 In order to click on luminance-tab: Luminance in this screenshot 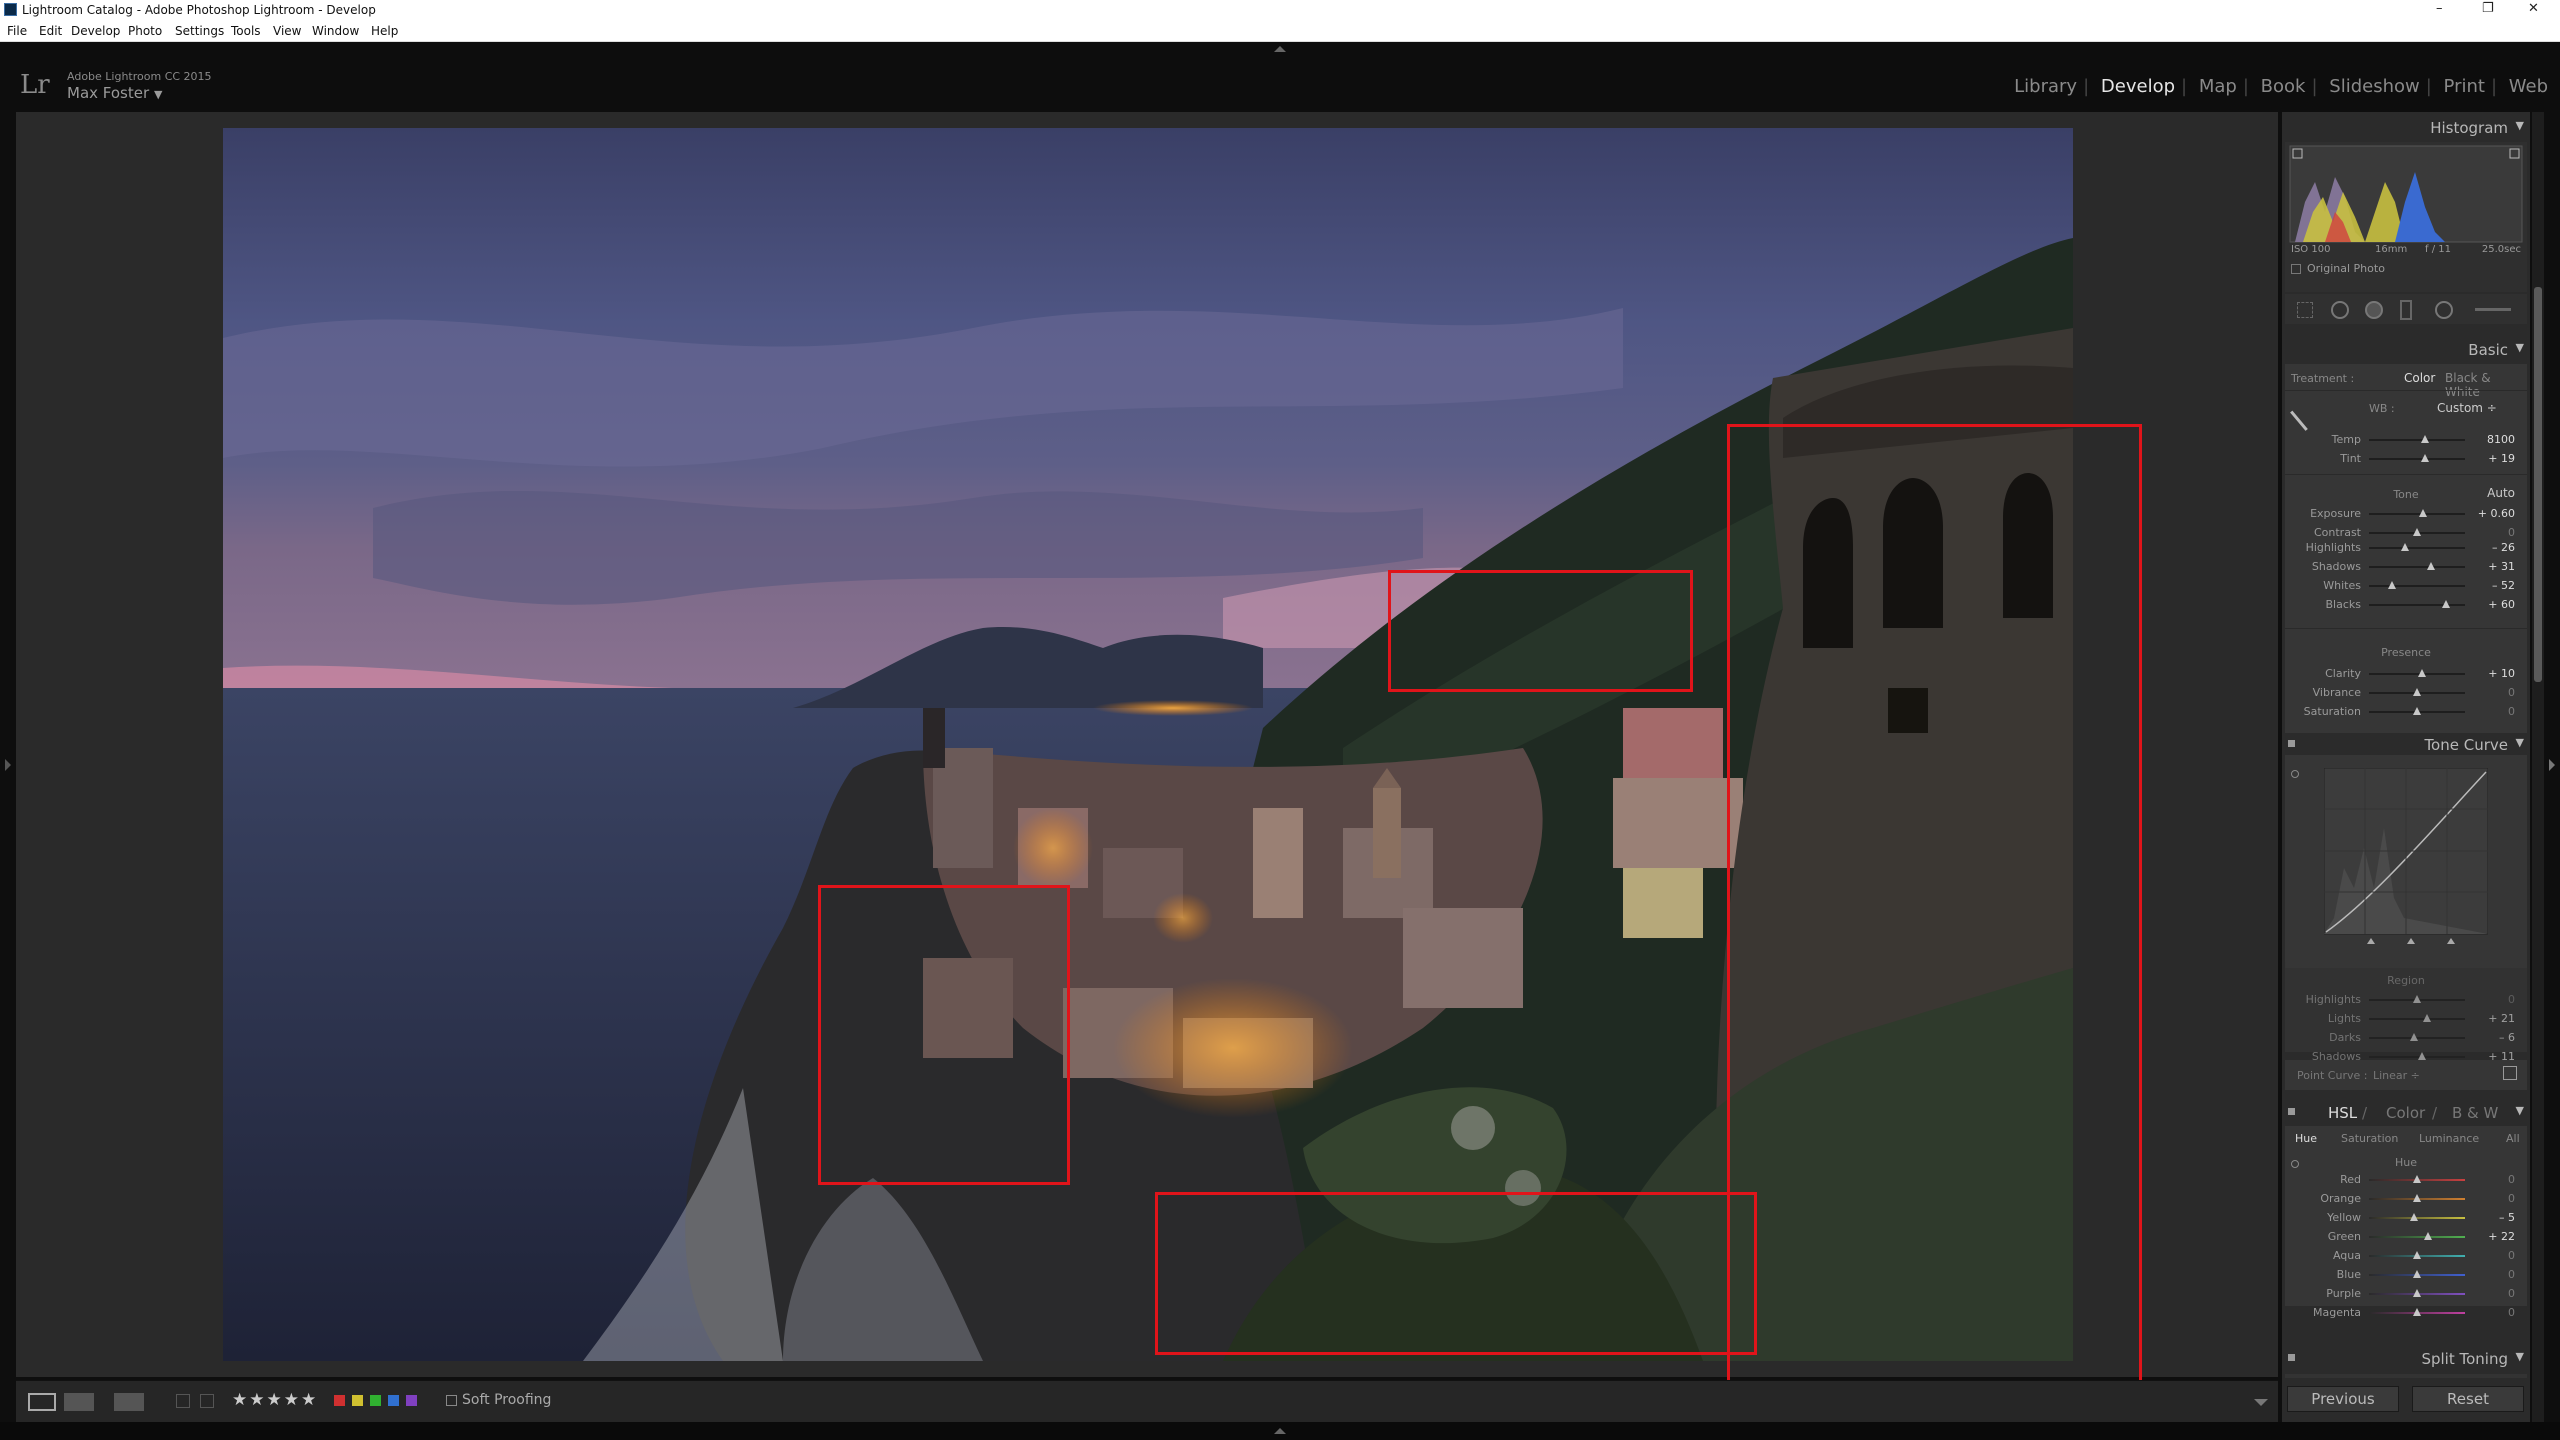, I will do `click(2449, 1138)`.